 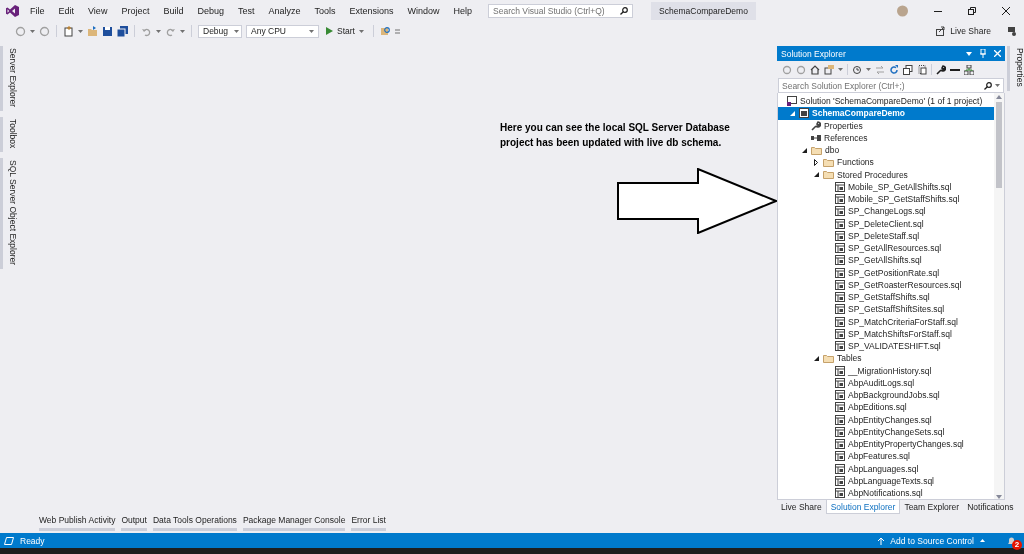 What do you see at coordinates (1011, 540) in the screenshot?
I see `notification-bell-icon` at bounding box center [1011, 540].